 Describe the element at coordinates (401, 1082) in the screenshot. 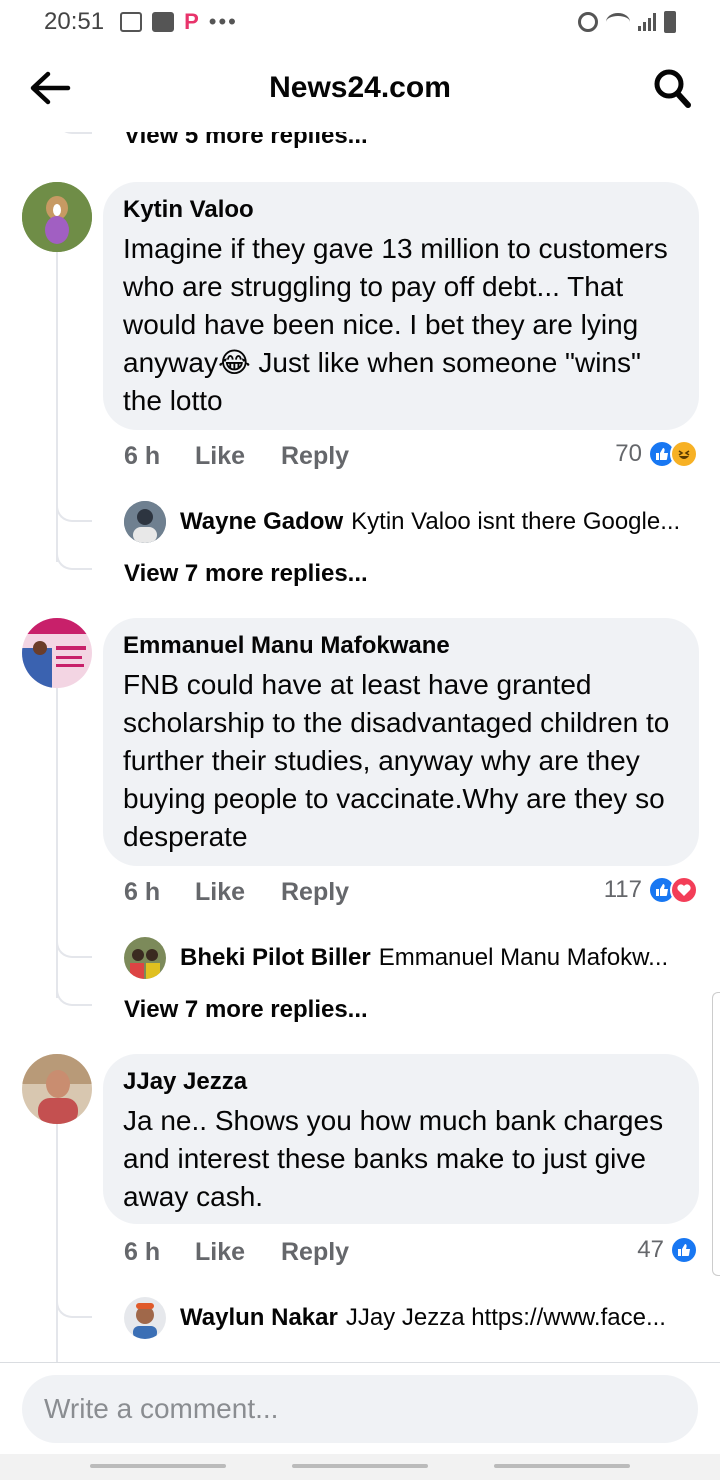

I see `comment-author: JJay Jezza` at that location.